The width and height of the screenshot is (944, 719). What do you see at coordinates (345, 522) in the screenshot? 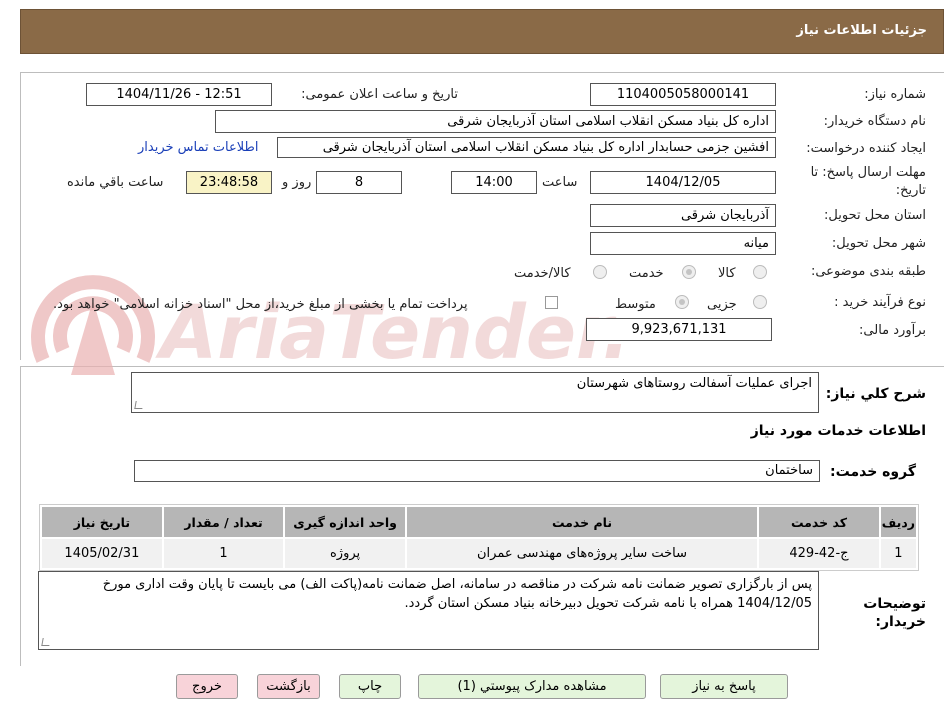
I see `col-header-unit: واحد اندازه گیری` at bounding box center [345, 522].